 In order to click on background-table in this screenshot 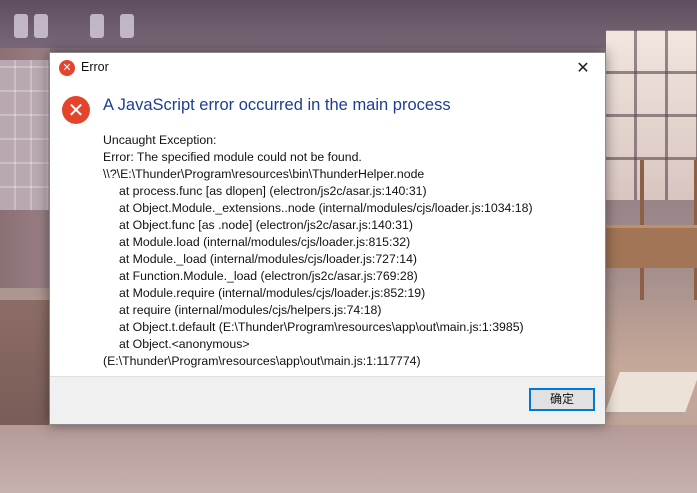, I will do `click(651, 246)`.